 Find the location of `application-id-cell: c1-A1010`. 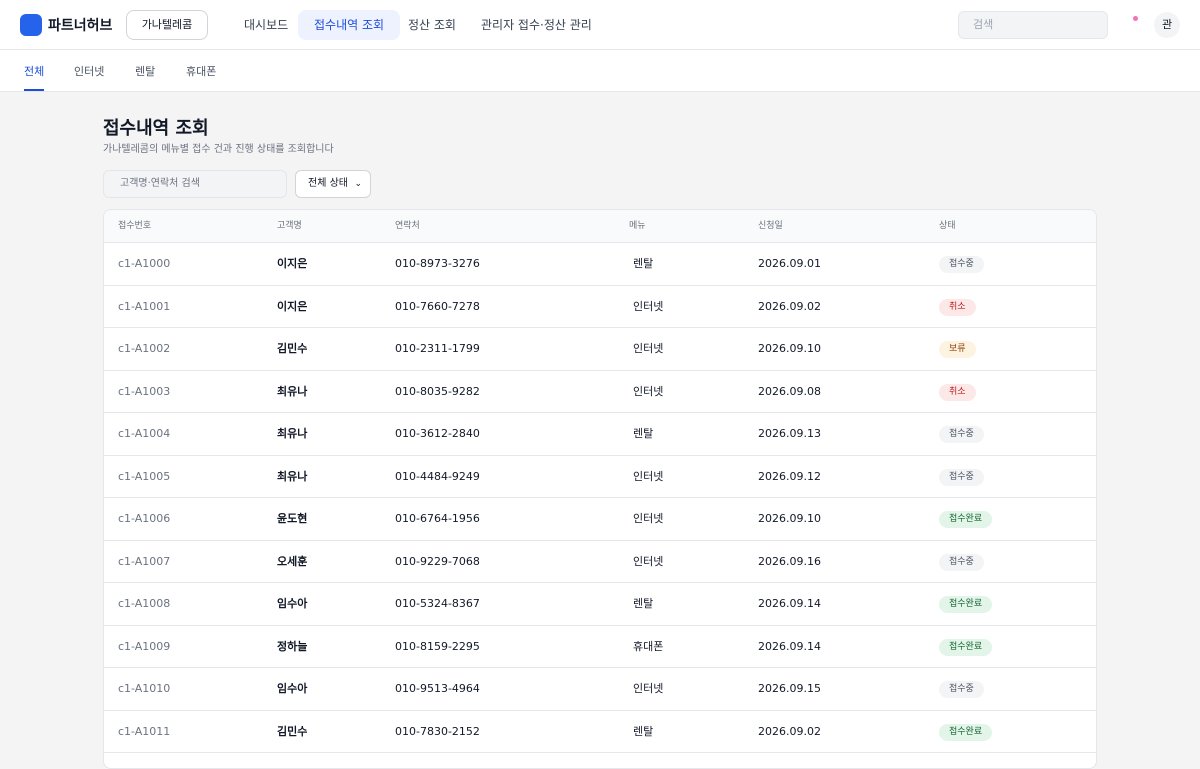

application-id-cell: c1-A1010 is located at coordinates (144, 688).